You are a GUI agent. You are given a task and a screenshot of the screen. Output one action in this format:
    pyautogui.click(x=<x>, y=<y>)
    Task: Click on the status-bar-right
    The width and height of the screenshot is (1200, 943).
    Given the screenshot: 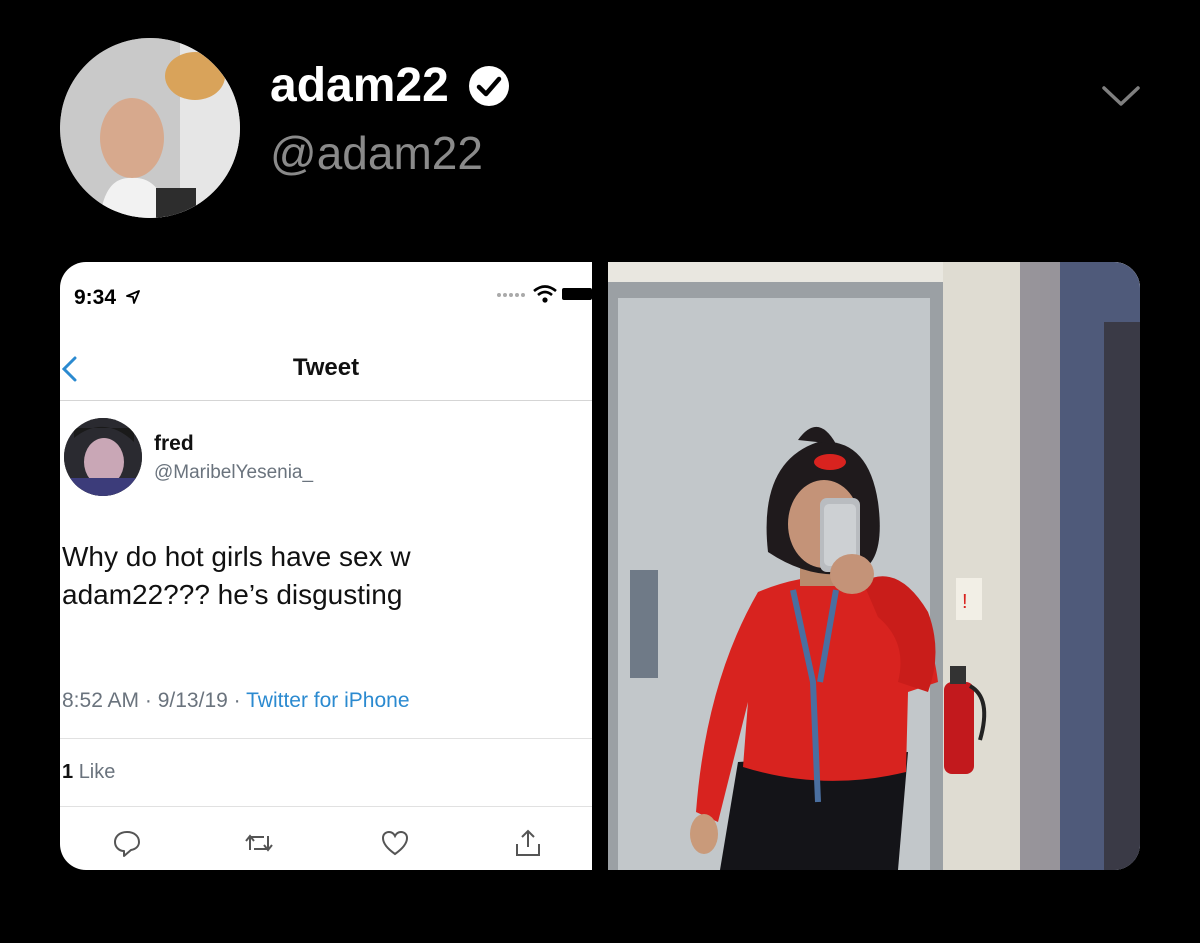 What is the action you would take?
    pyautogui.click(x=544, y=294)
    